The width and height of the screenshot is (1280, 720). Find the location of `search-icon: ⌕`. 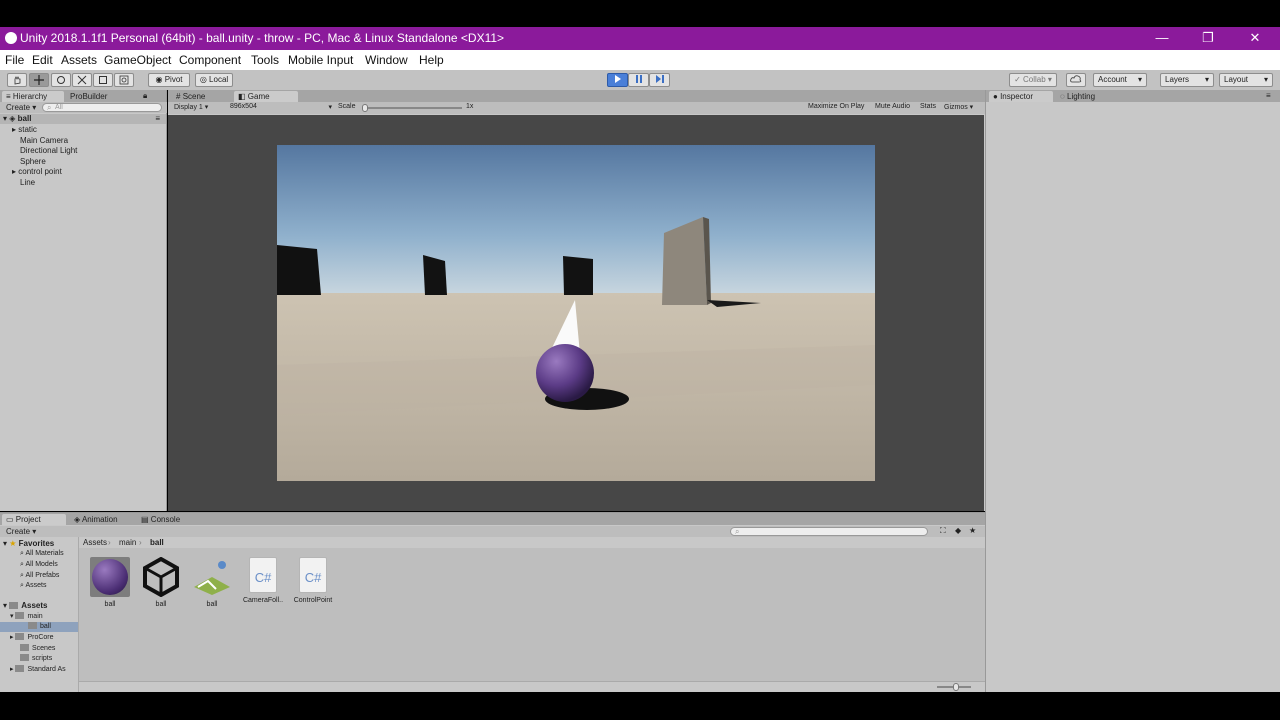

search-icon: ⌕ is located at coordinates (22, 553).